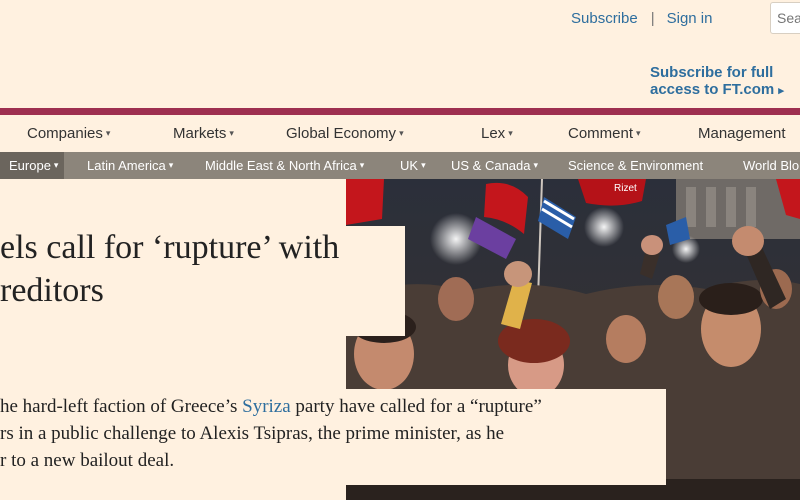 The image size is (800, 500). What do you see at coordinates (121, 406) in the screenshot?
I see `standfirst-text: he hard-left faction of Greece’s` at bounding box center [121, 406].